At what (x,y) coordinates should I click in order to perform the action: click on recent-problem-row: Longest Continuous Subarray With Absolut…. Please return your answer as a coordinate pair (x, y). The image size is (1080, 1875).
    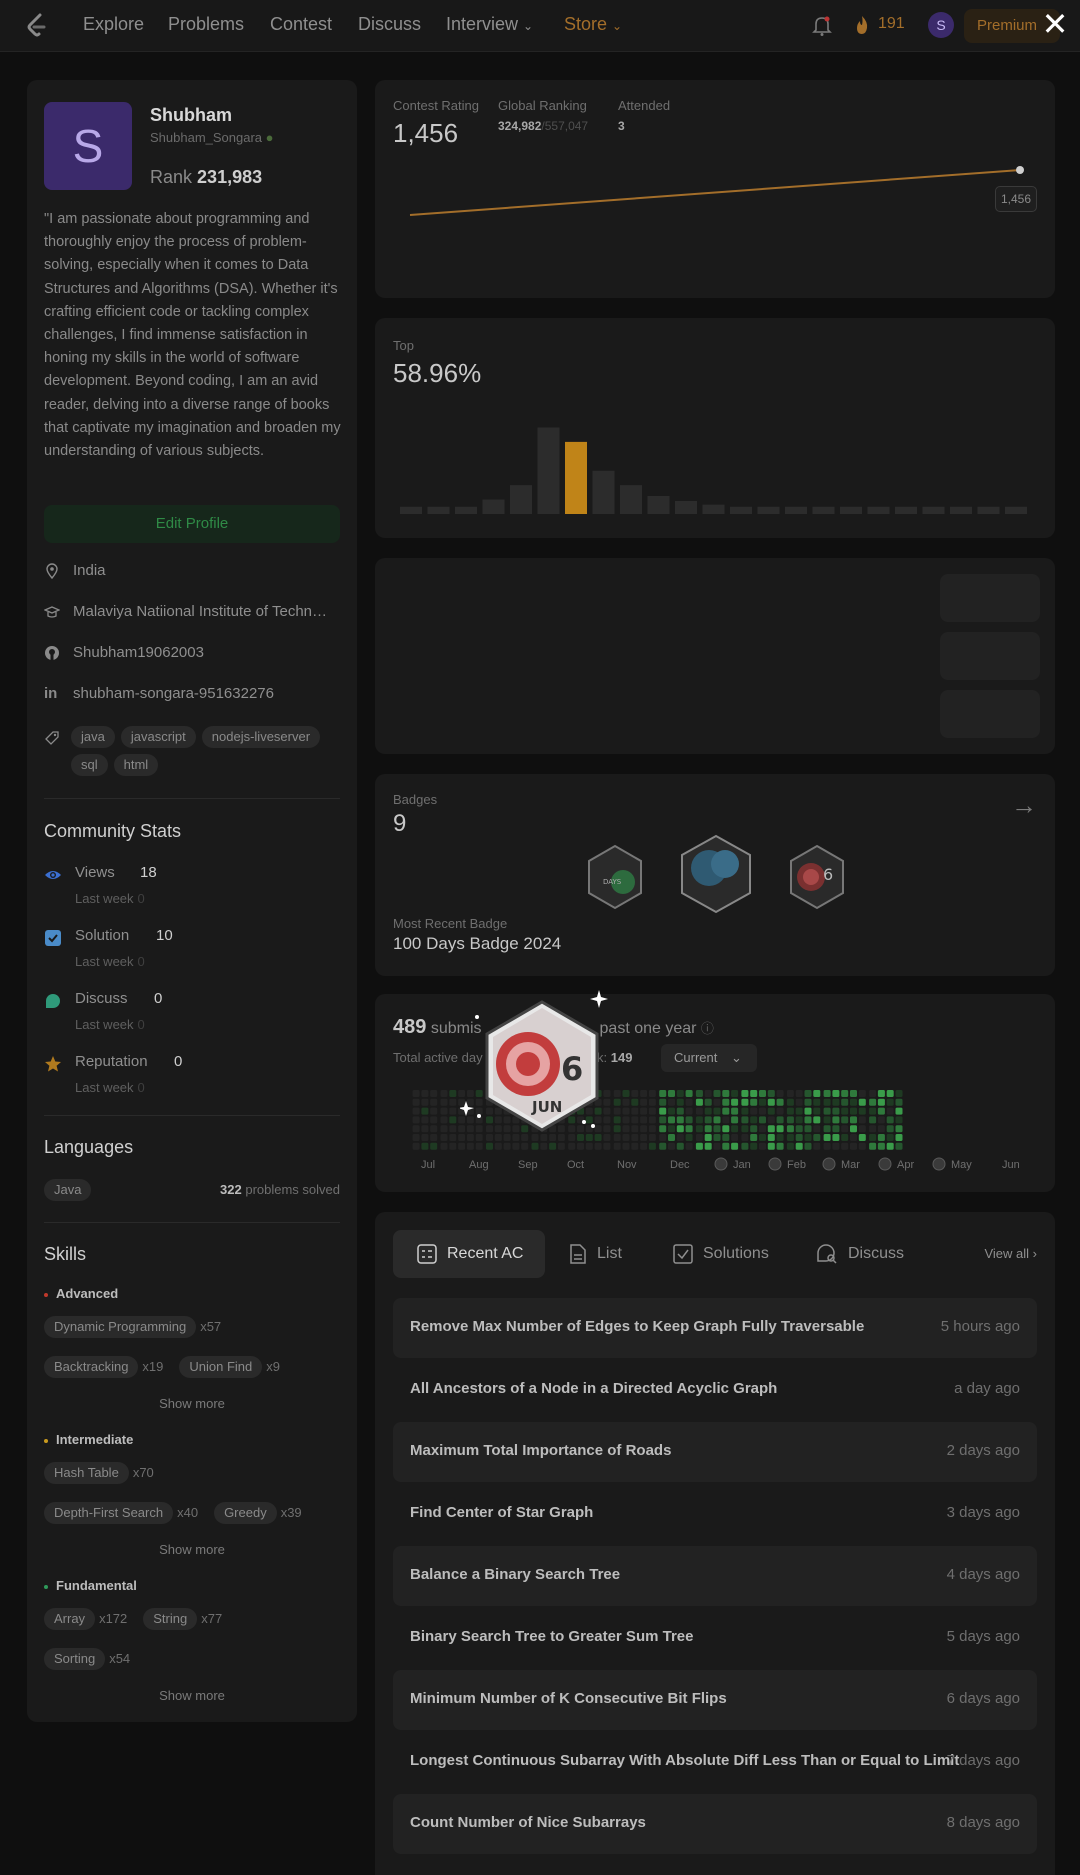
    Looking at the image, I should click on (715, 1762).